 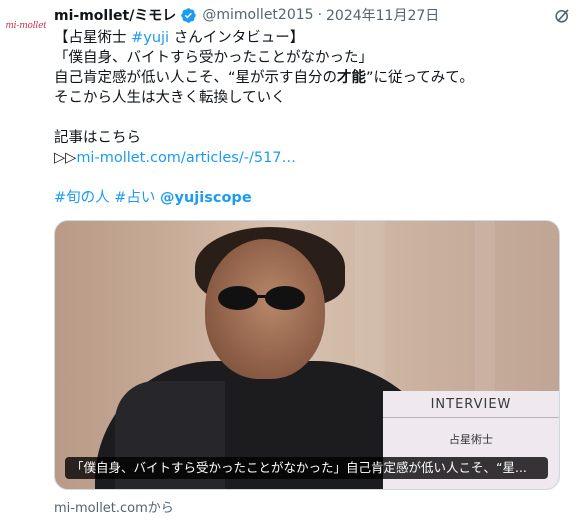 What do you see at coordinates (196, 78) in the screenshot?
I see `text-line3-prefix: 自己肯定感が低い人こそ、“星が示す自分の` at bounding box center [196, 78].